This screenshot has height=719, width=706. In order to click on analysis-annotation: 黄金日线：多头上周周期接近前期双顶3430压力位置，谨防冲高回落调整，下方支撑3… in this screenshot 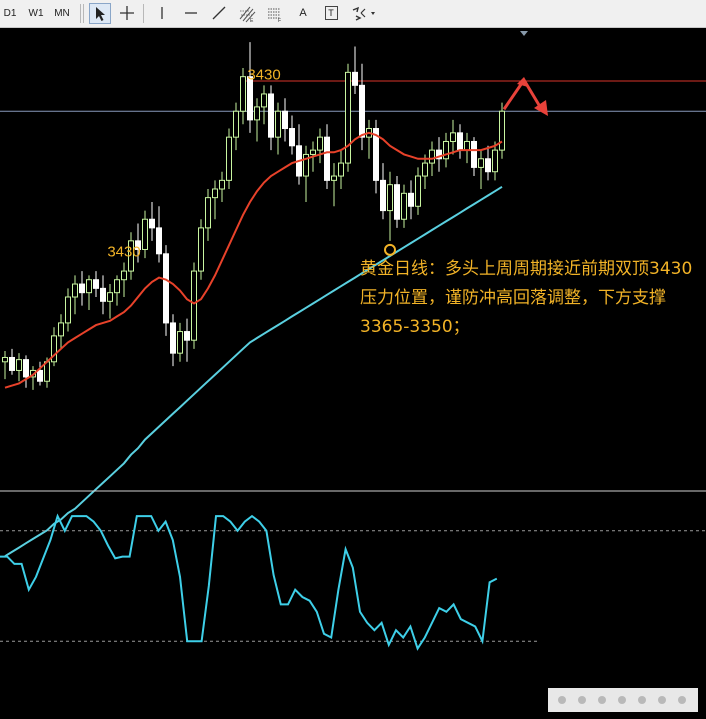, I will do `click(526, 298)`.